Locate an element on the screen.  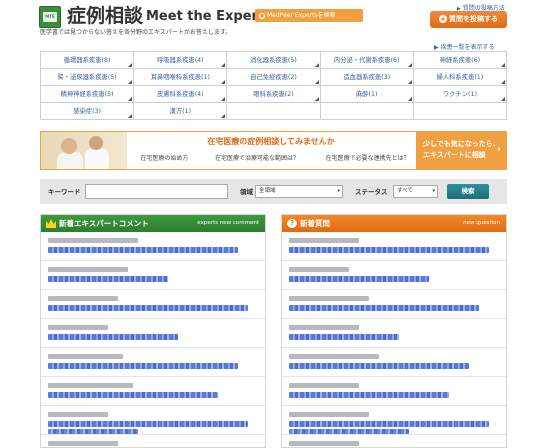
category-label: 耳鼻咽喉科系疾患(1) is located at coordinates (180, 77).